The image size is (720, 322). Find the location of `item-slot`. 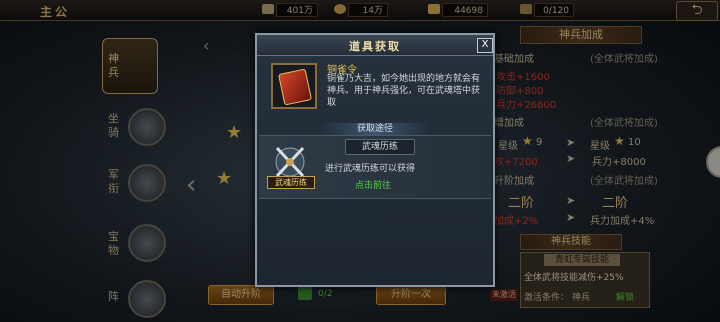

item-slot is located at coordinates (294, 86).